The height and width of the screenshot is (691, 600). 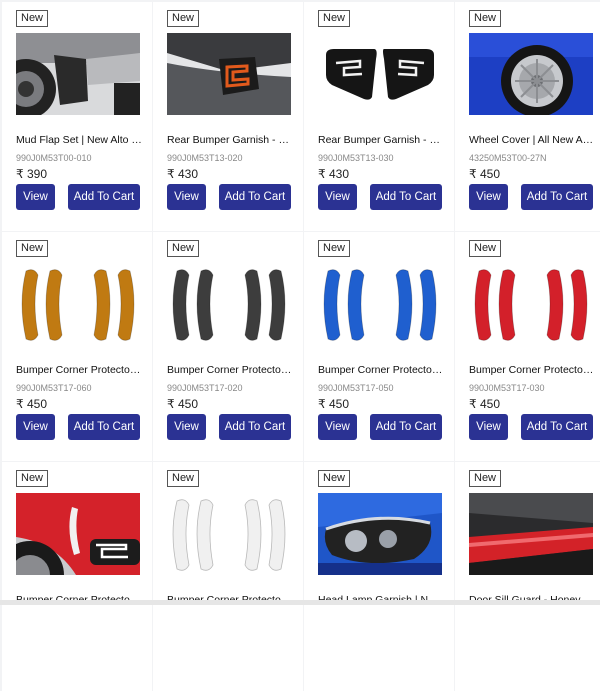 What do you see at coordinates (356, 388) in the screenshot?
I see `product-sku: 990J0M53T17-050` at bounding box center [356, 388].